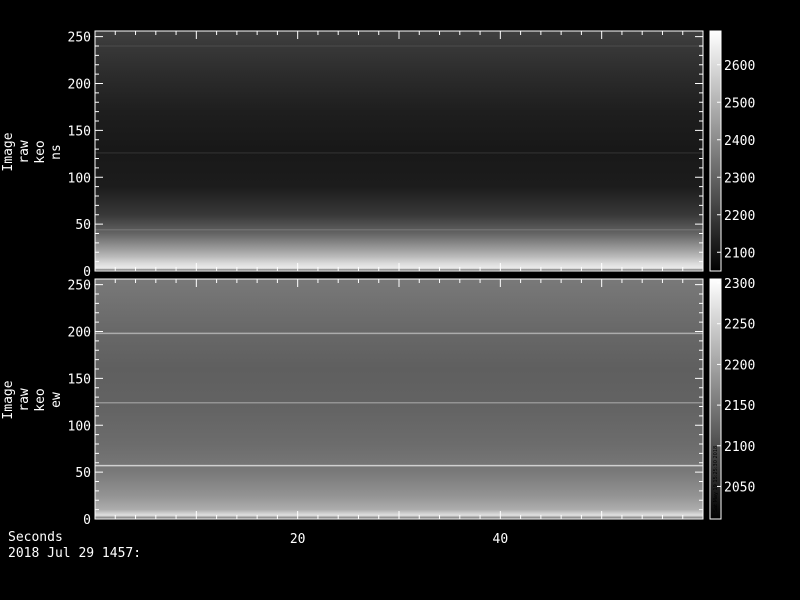  What do you see at coordinates (298, 539) in the screenshot?
I see `x-tick-label: 20` at bounding box center [298, 539].